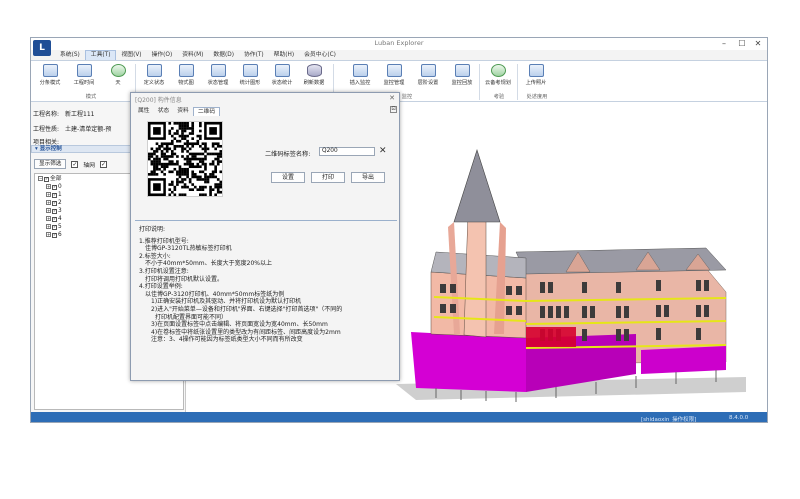  Describe the element at coordinates (46, 114) in the screenshot. I see `project-name-label: 工程名称:` at that location.